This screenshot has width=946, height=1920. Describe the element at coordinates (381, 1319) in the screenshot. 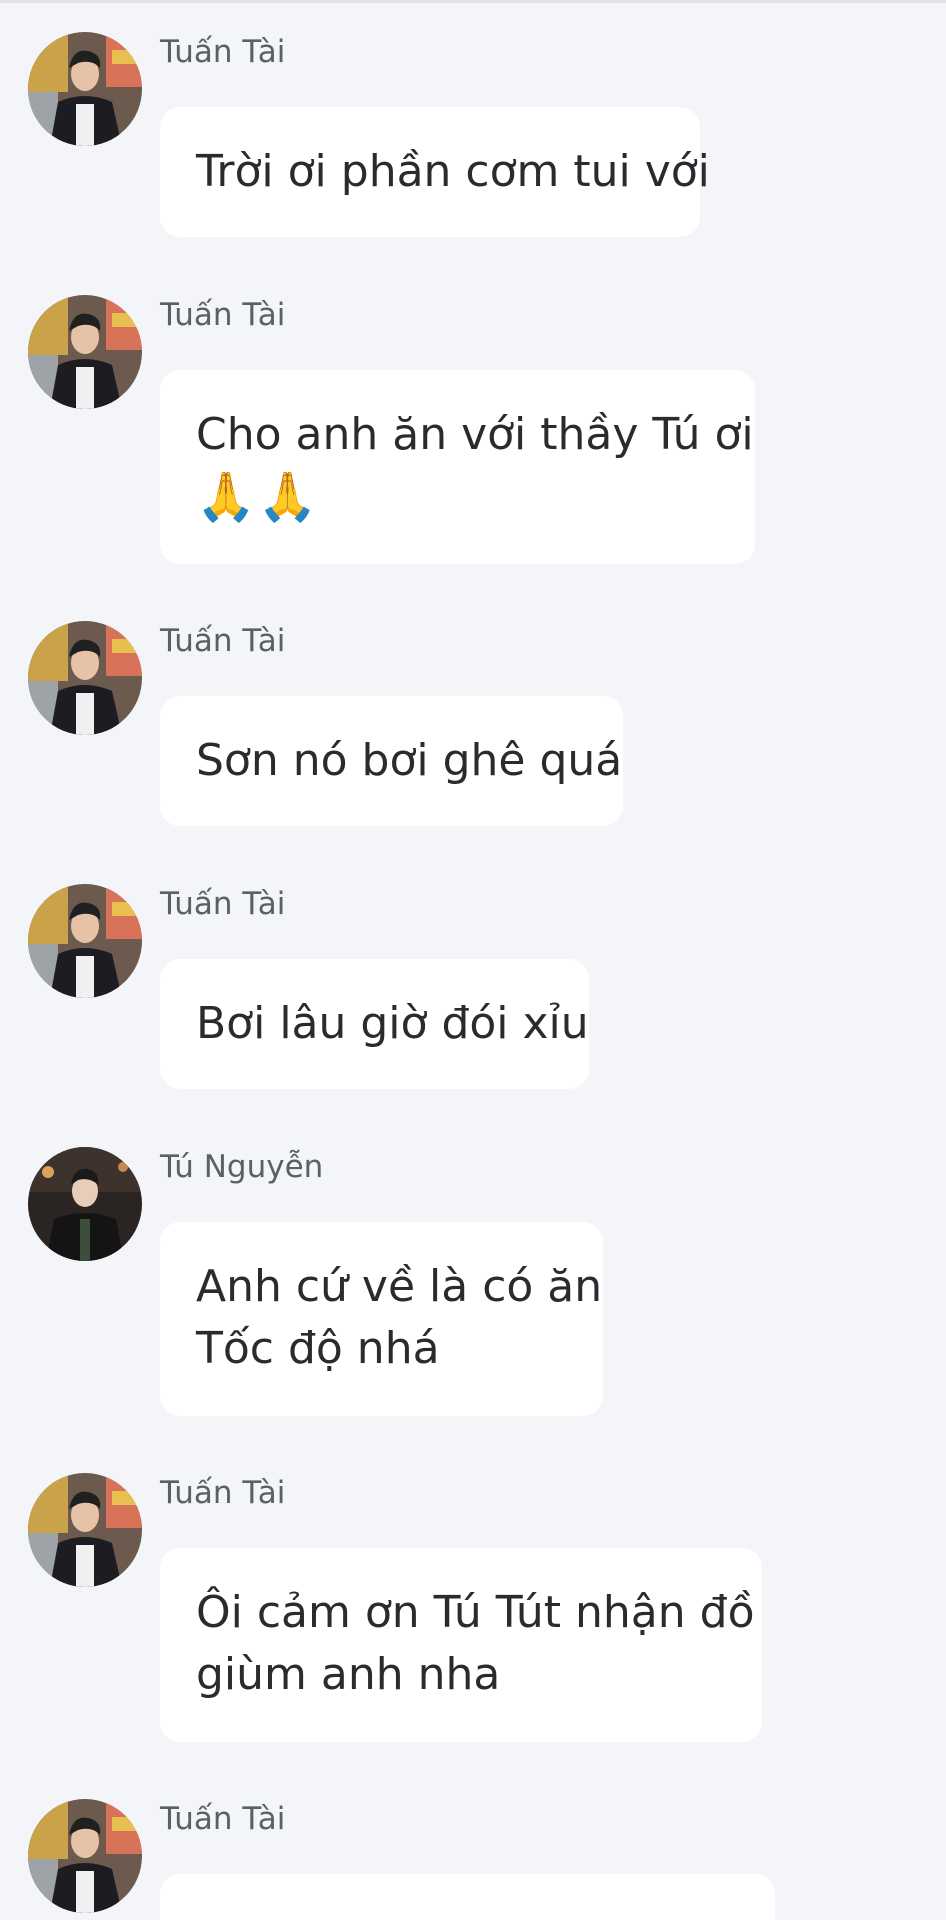

I see `message-bubble: Anh cứ về là có ăn Tốc độ nhá` at that location.